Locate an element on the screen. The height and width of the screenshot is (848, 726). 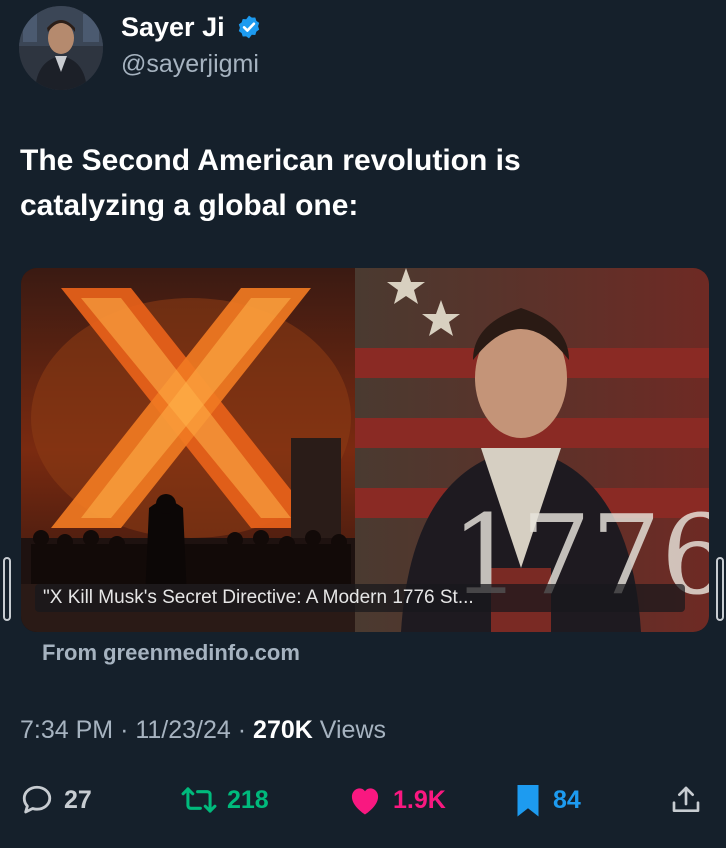
like-button: 1.9K is located at coordinates (396, 800).